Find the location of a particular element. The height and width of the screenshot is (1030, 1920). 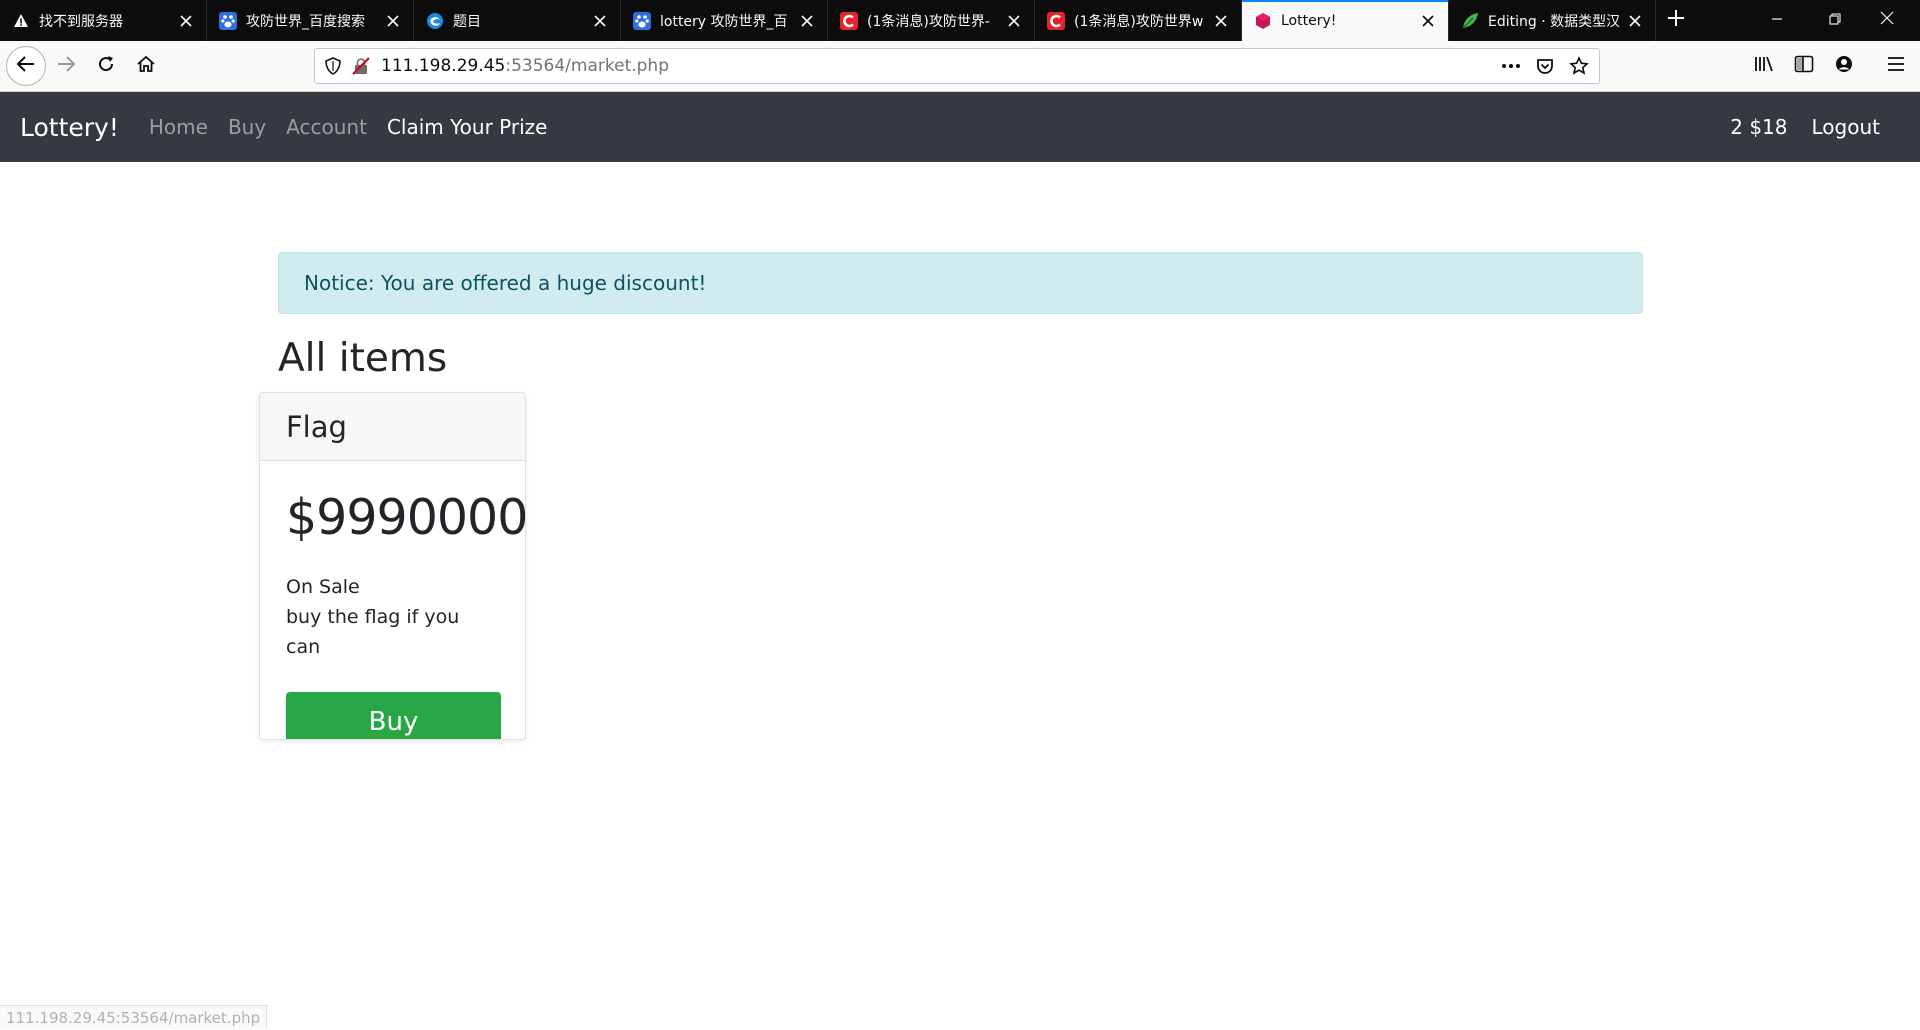

forward-button is located at coordinates (66, 66).